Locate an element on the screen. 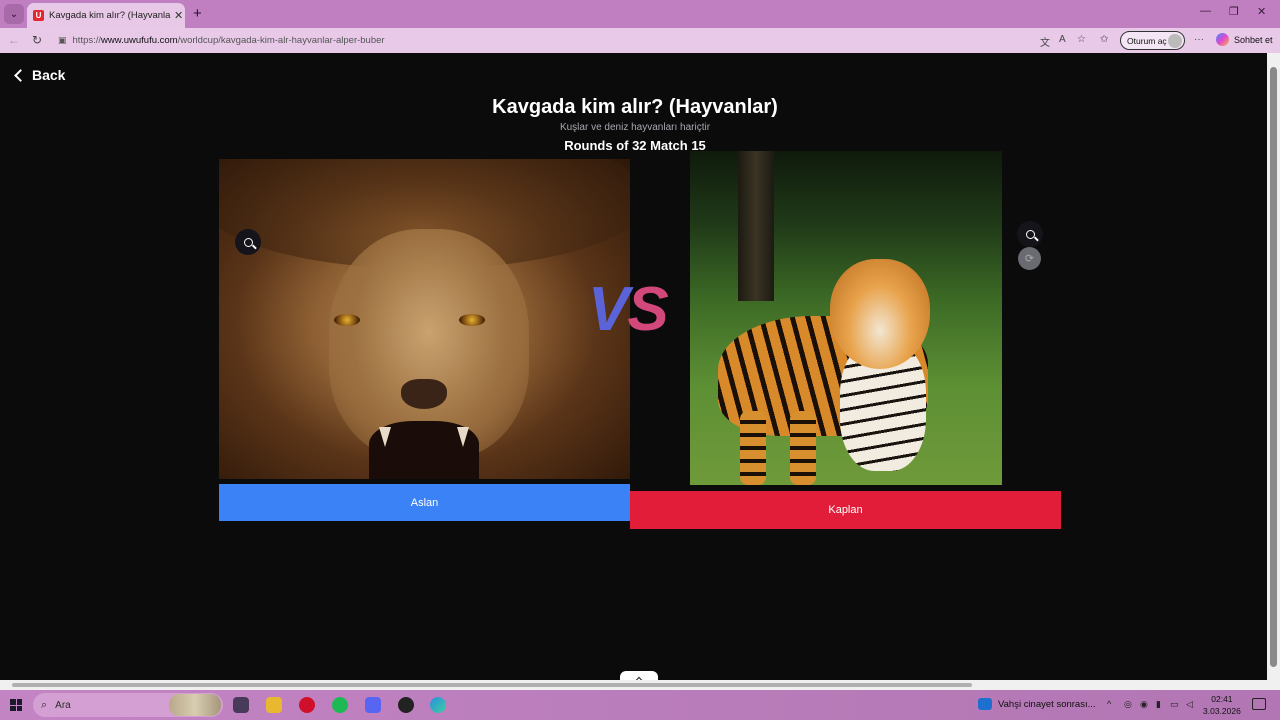 This screenshot has width=1280, height=720. copilot-button: Sohbet et is located at coordinates (1244, 39).